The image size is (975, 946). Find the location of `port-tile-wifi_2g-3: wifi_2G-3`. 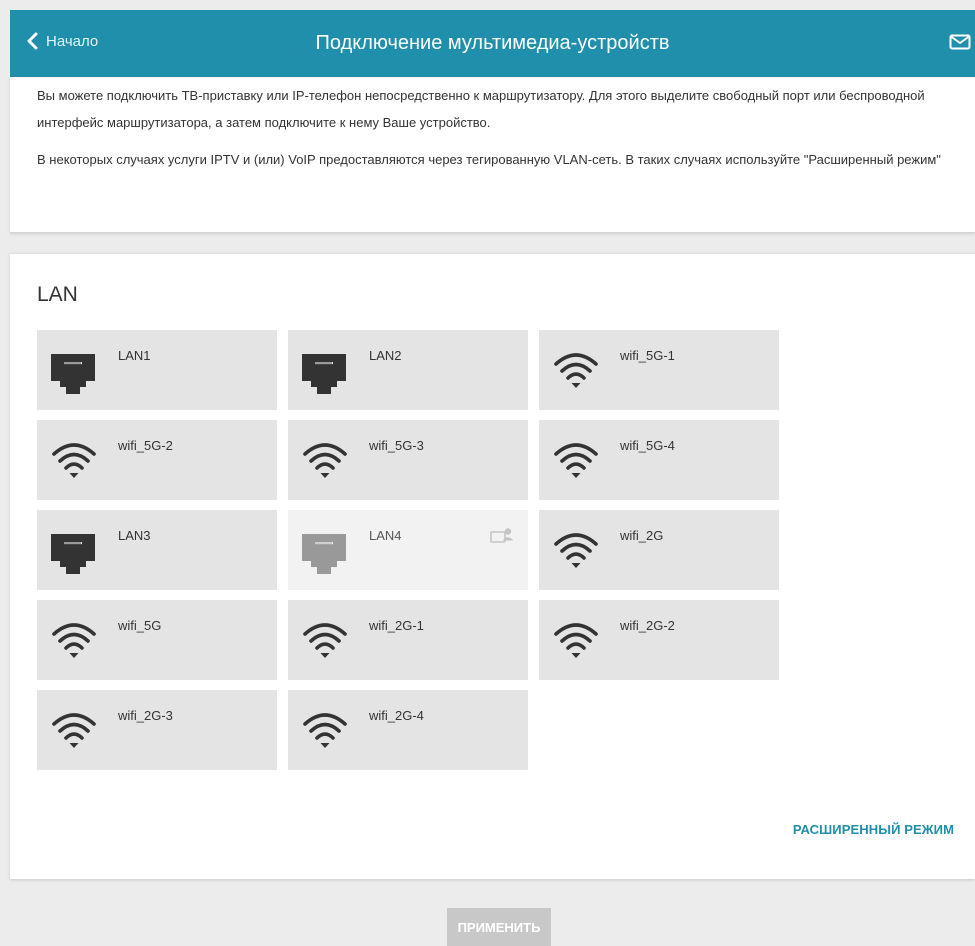

port-tile-wifi_2g-3: wifi_2G-3 is located at coordinates (157, 730).